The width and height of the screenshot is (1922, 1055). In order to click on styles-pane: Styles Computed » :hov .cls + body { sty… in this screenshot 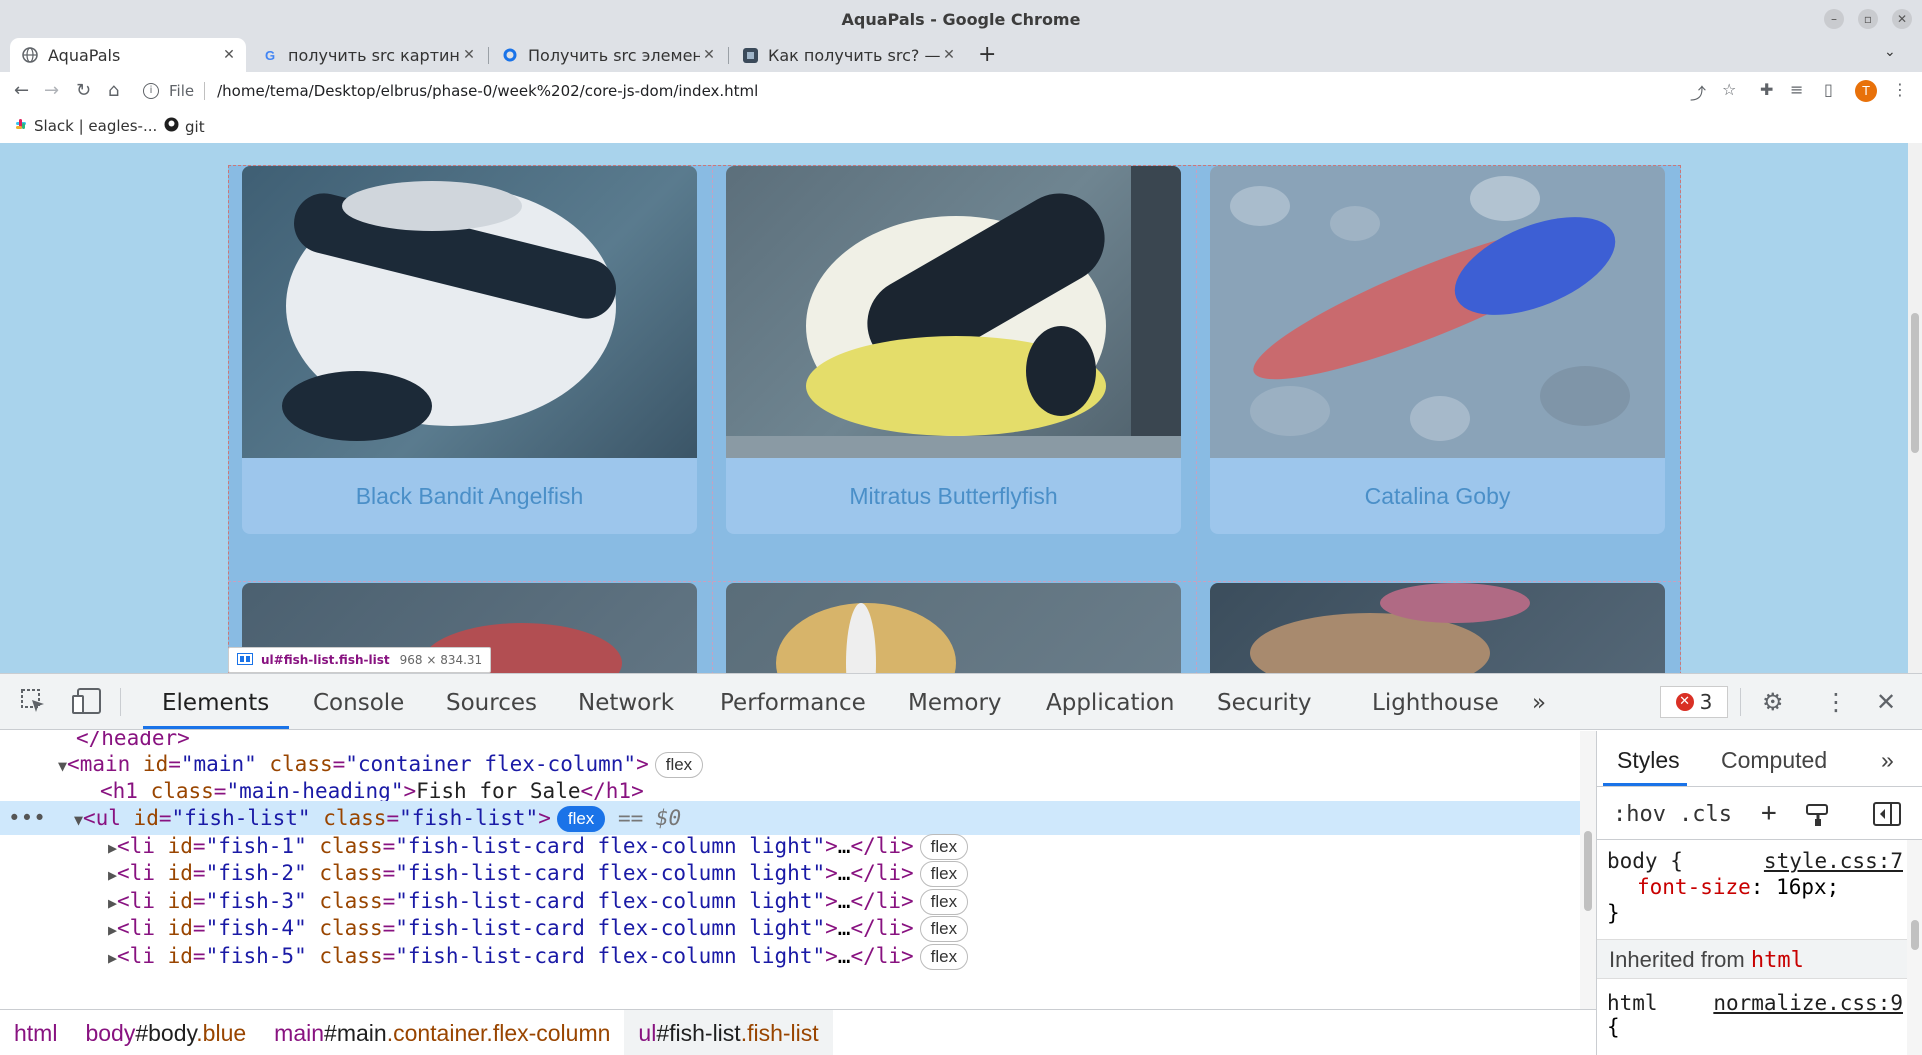, I will do `click(1759, 893)`.